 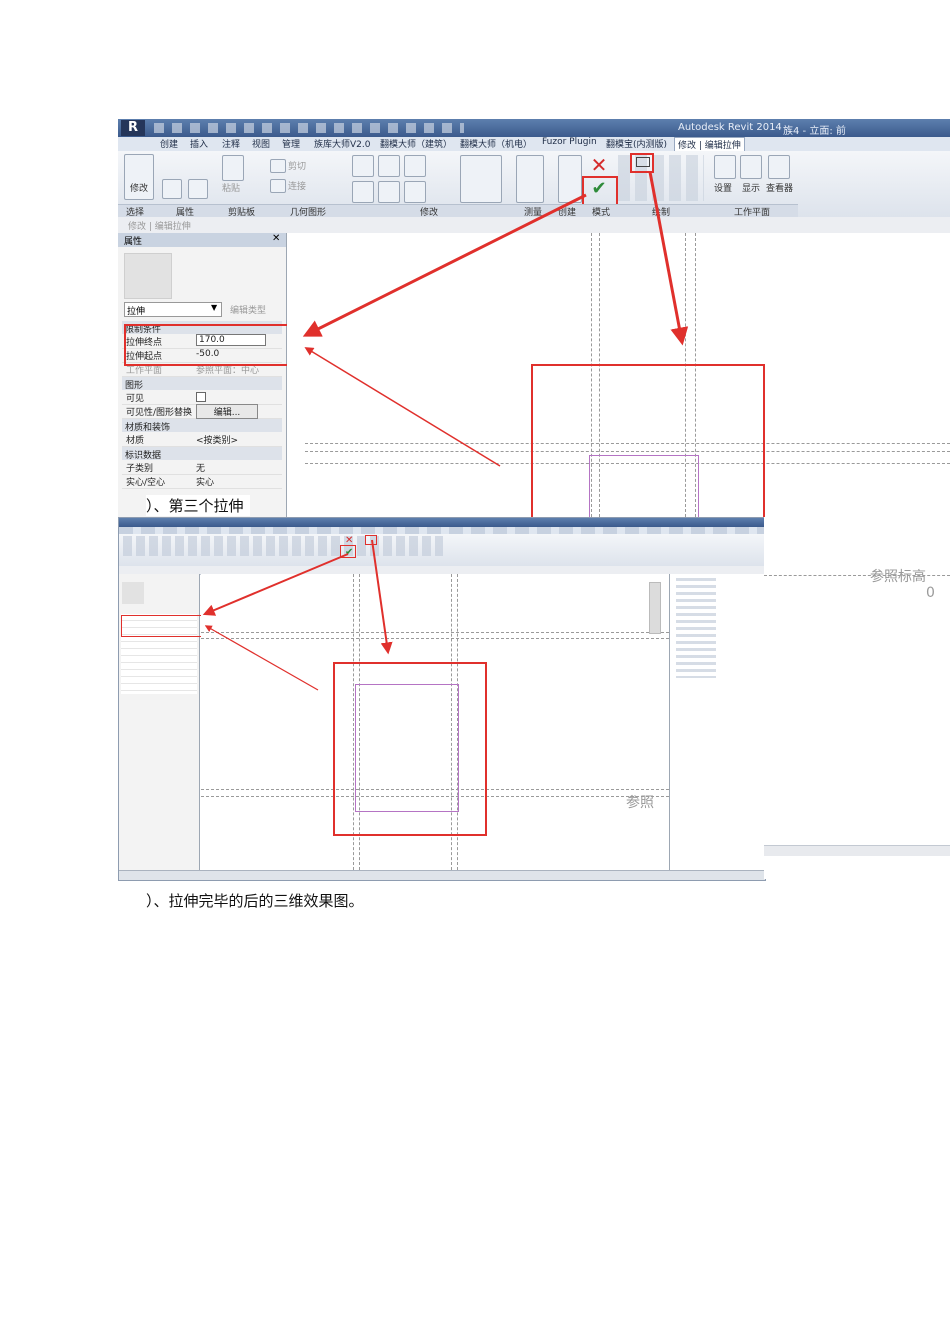 What do you see at coordinates (261, 658) in the screenshot?
I see `arrow-to-constraints-small` at bounding box center [261, 658].